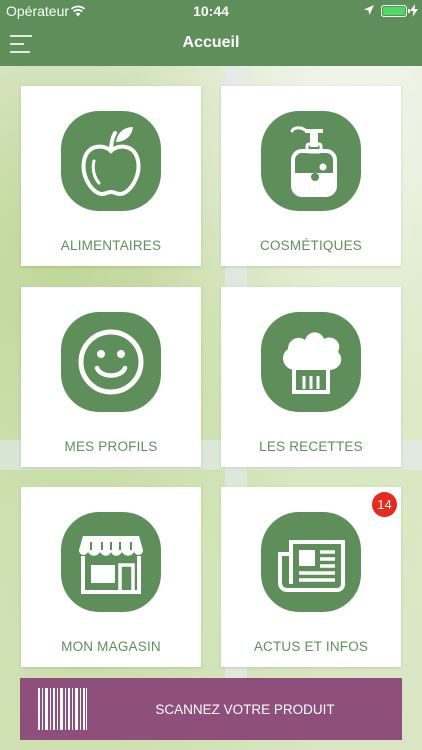  What do you see at coordinates (111, 562) in the screenshot?
I see `shop-icon` at bounding box center [111, 562].